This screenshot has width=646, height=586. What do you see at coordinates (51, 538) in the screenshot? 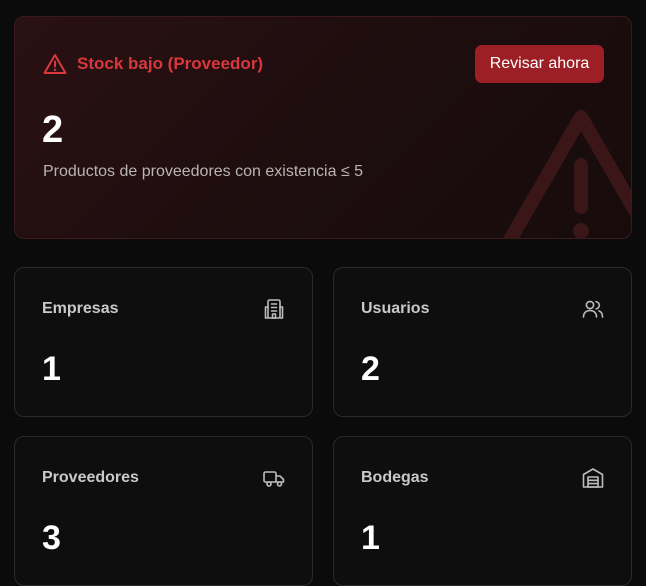
I see `stat-value: 3` at bounding box center [51, 538].